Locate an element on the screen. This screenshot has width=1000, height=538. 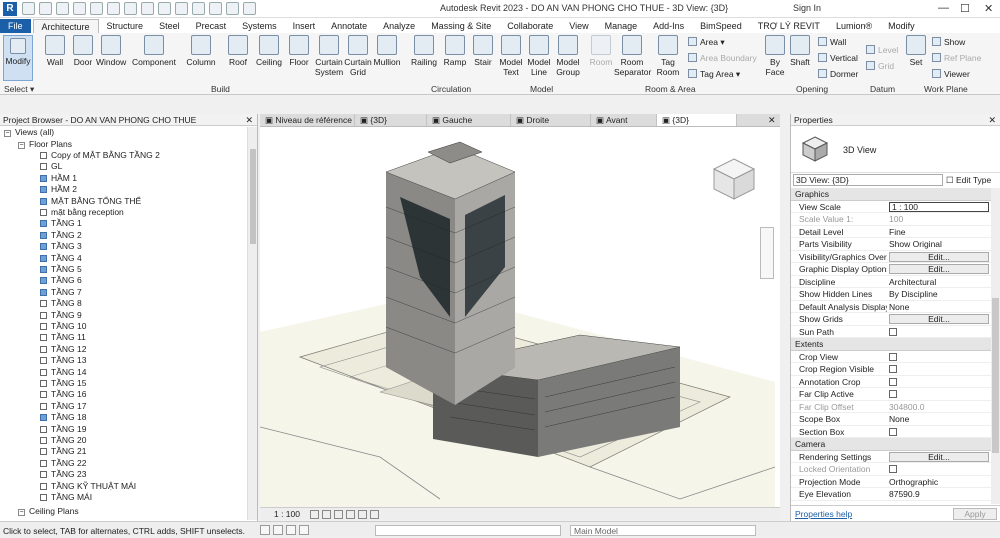
floor-plan-item: TẦNG 20 is located at coordinates (63, 440).